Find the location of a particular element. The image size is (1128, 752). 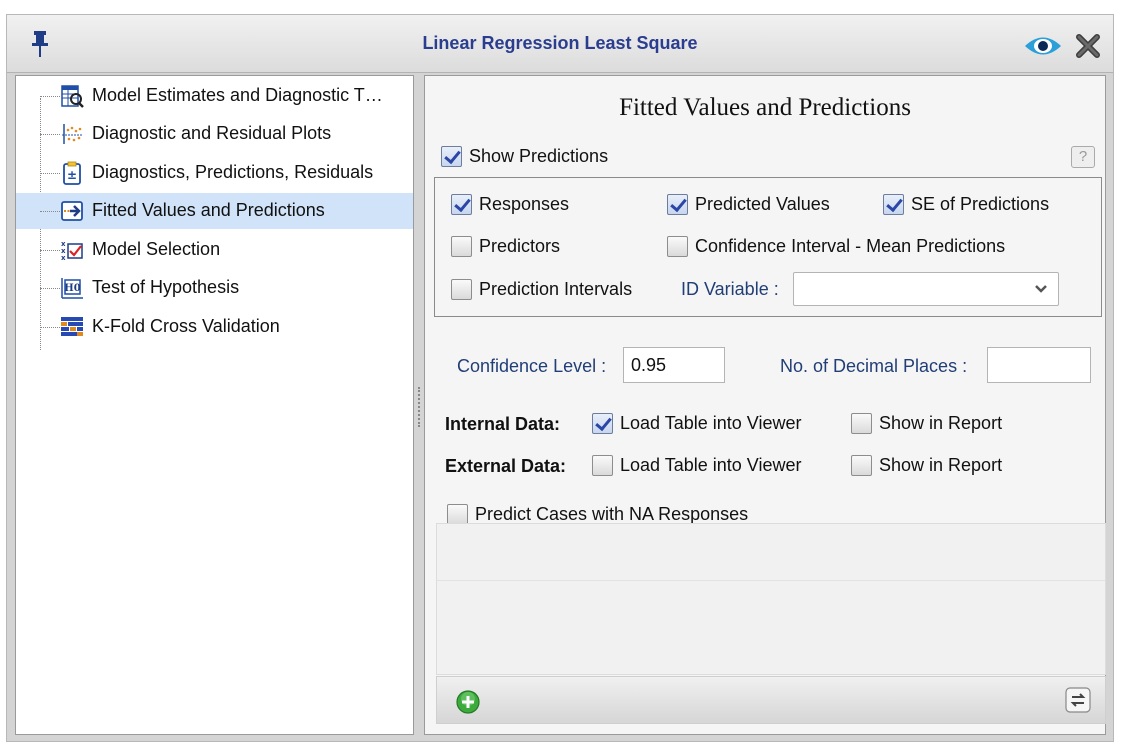

clipboard-plus-minus-icon: ± is located at coordinates (72, 173).